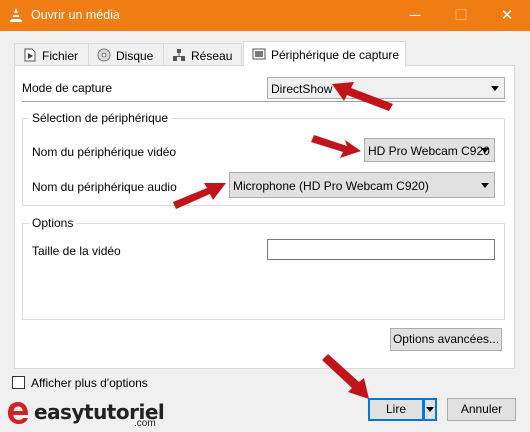 Image resolution: width=530 pixels, height=432 pixels. I want to click on capture-device-icon, so click(259, 54).